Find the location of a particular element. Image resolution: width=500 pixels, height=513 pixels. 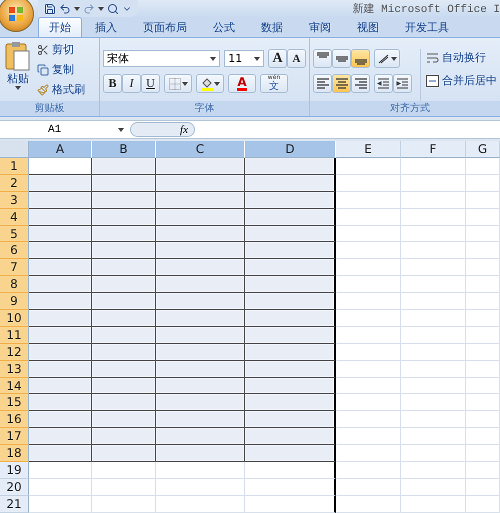

insert-function-button: fx is located at coordinates (162, 129).